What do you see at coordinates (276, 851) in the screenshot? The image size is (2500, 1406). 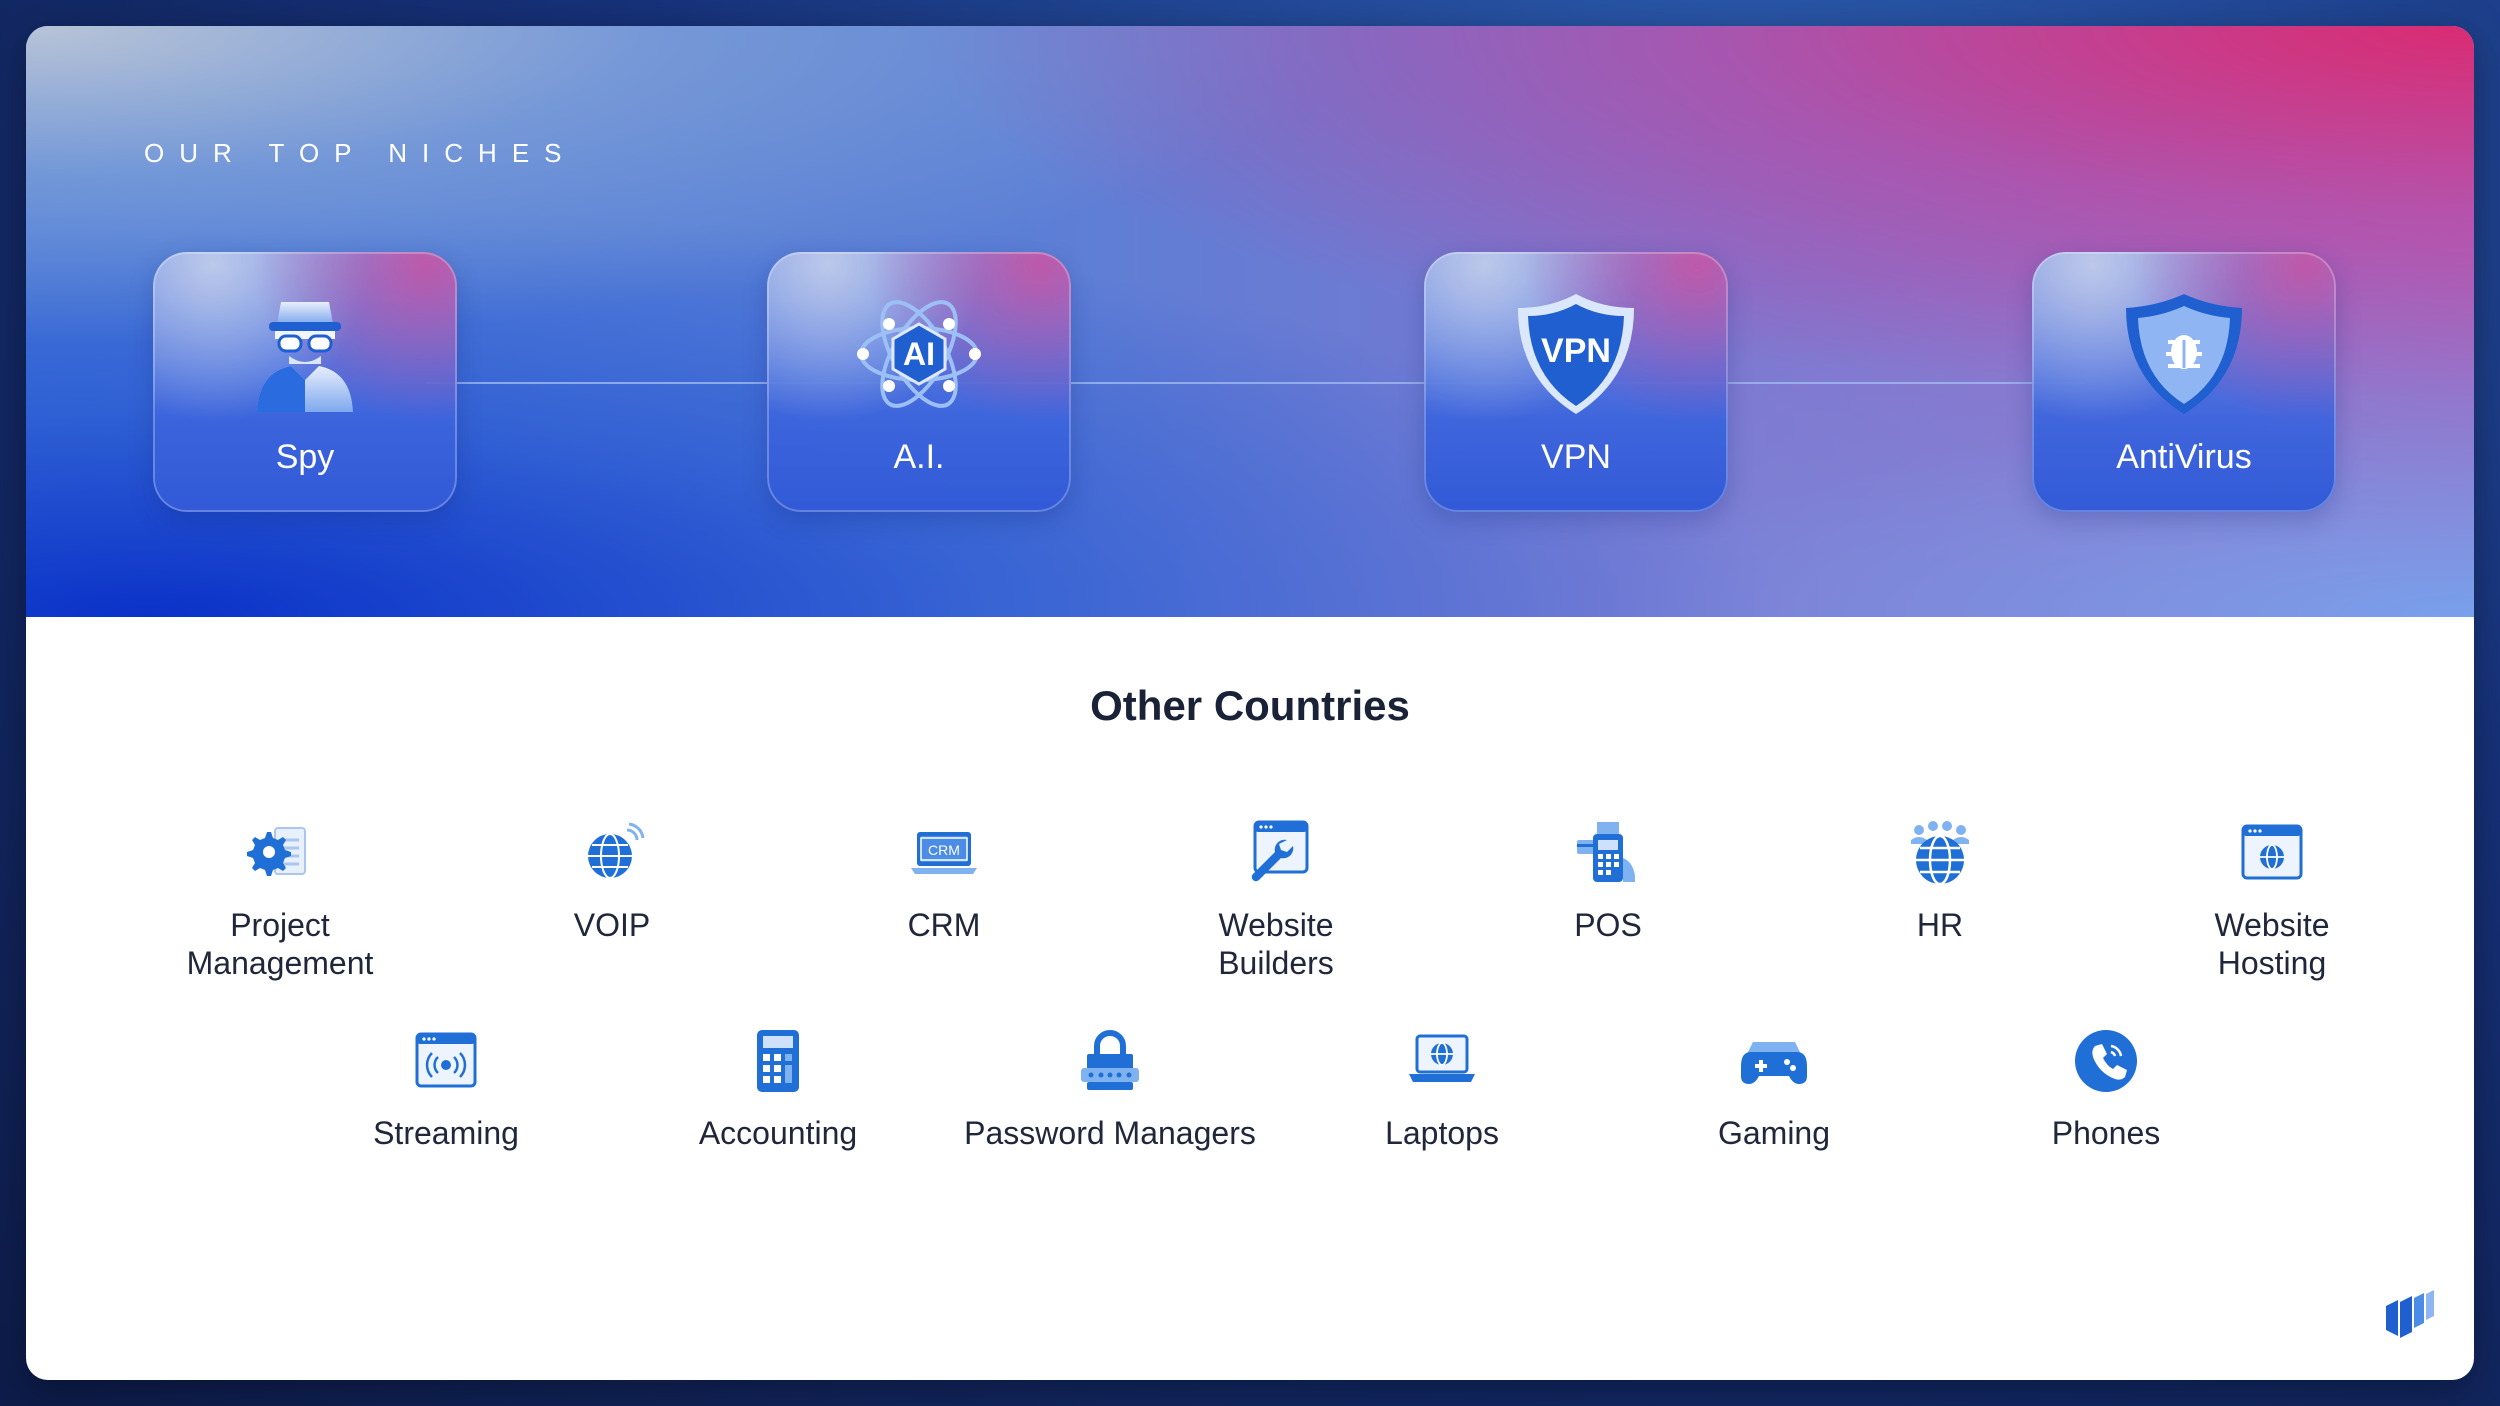 I see `project-management-icon` at bounding box center [276, 851].